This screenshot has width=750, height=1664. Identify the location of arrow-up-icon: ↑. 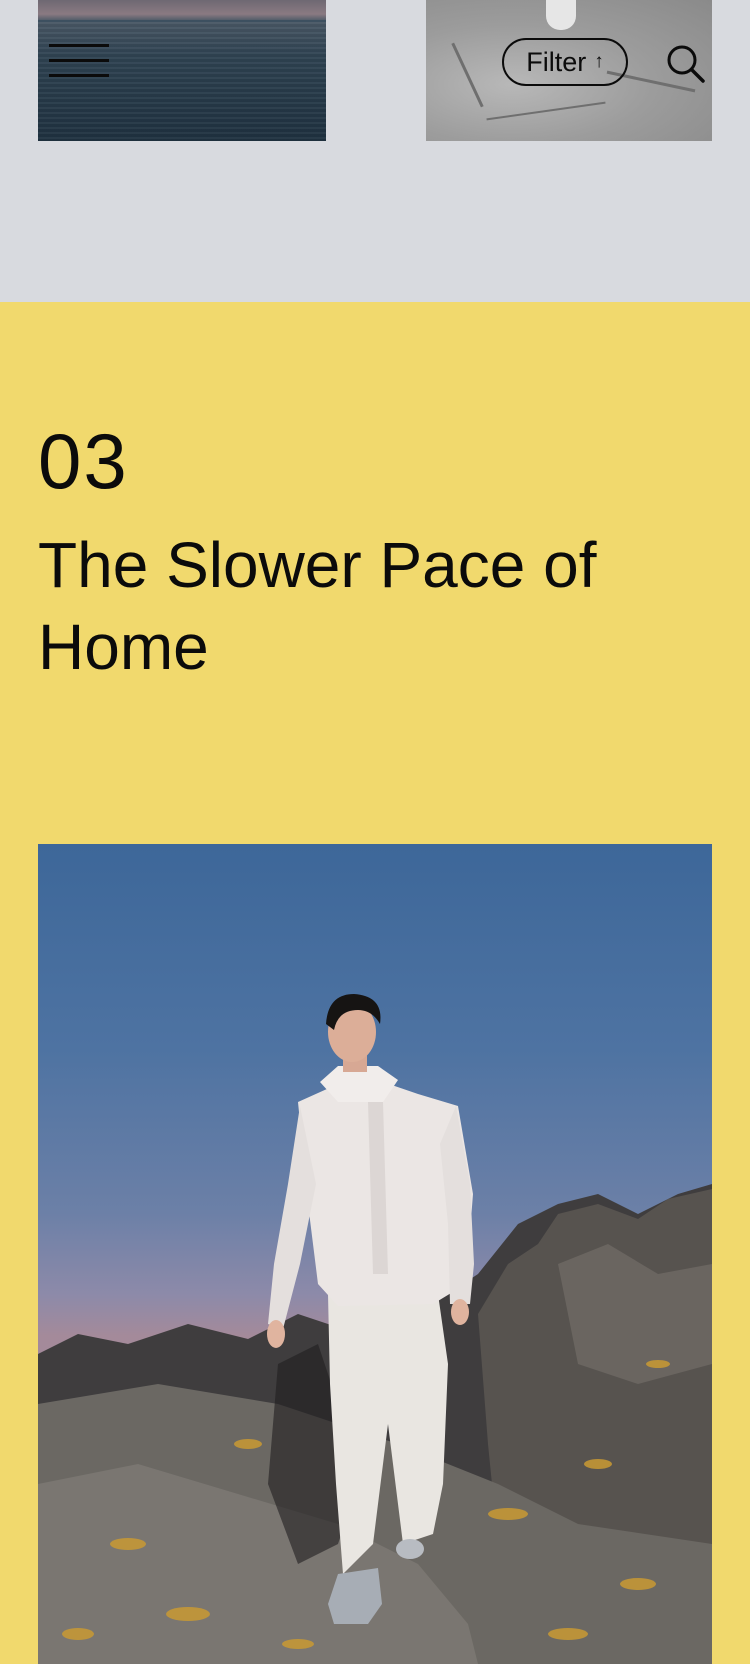
(599, 61).